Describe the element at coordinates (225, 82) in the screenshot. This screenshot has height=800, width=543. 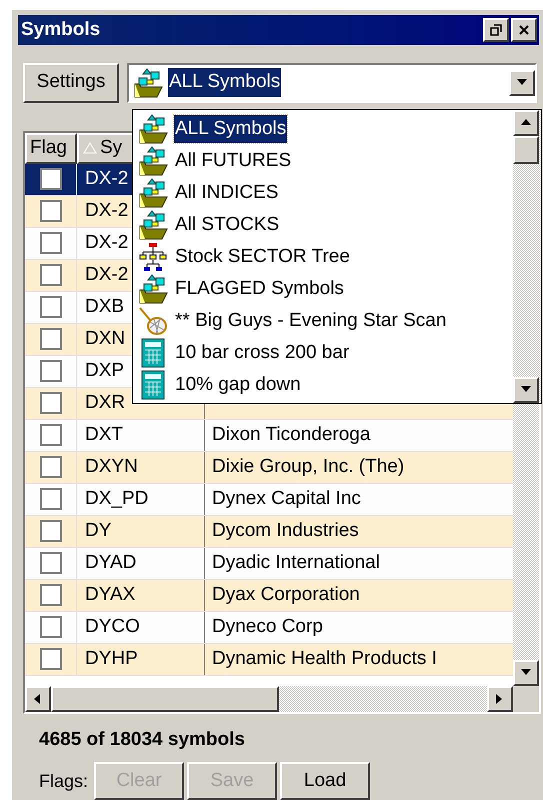
I see `combo-value: ALL Symbols` at that location.